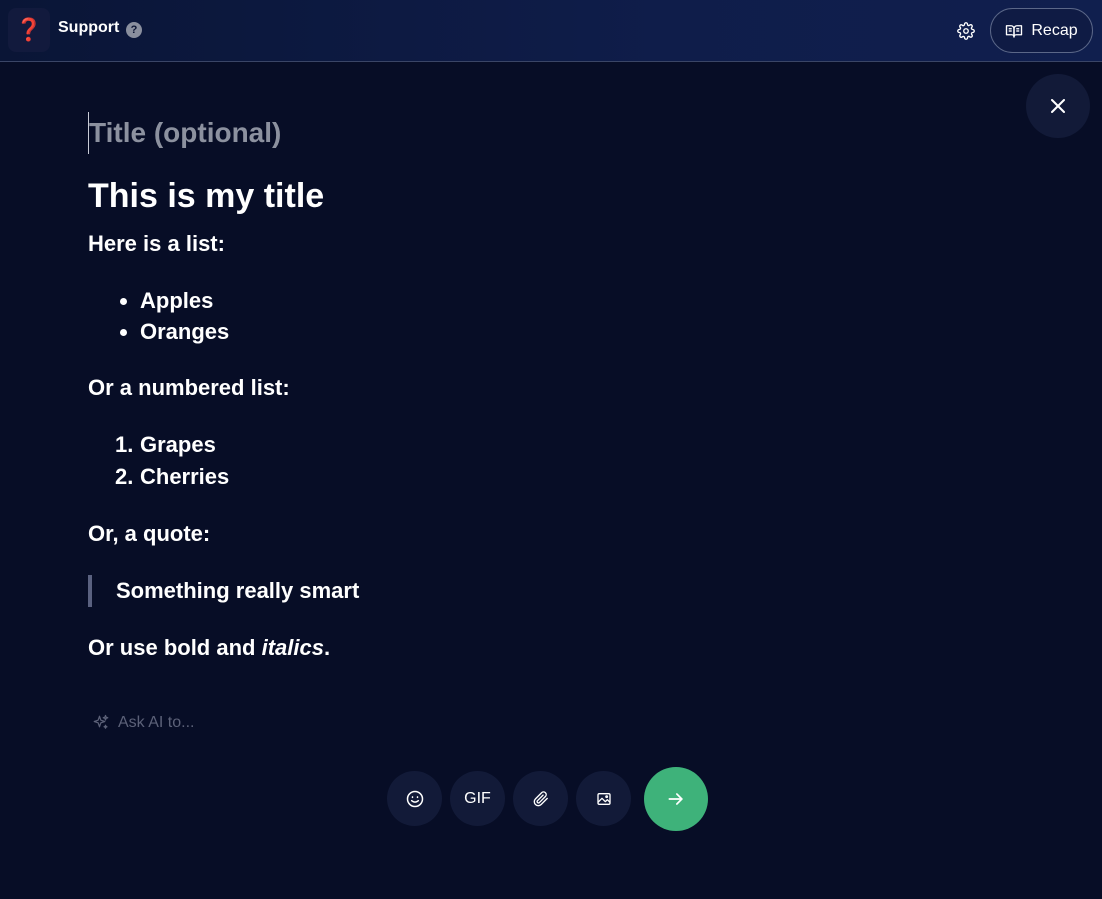  Describe the element at coordinates (29, 30) in the screenshot. I see `question-mark-icon: ❓` at that location.